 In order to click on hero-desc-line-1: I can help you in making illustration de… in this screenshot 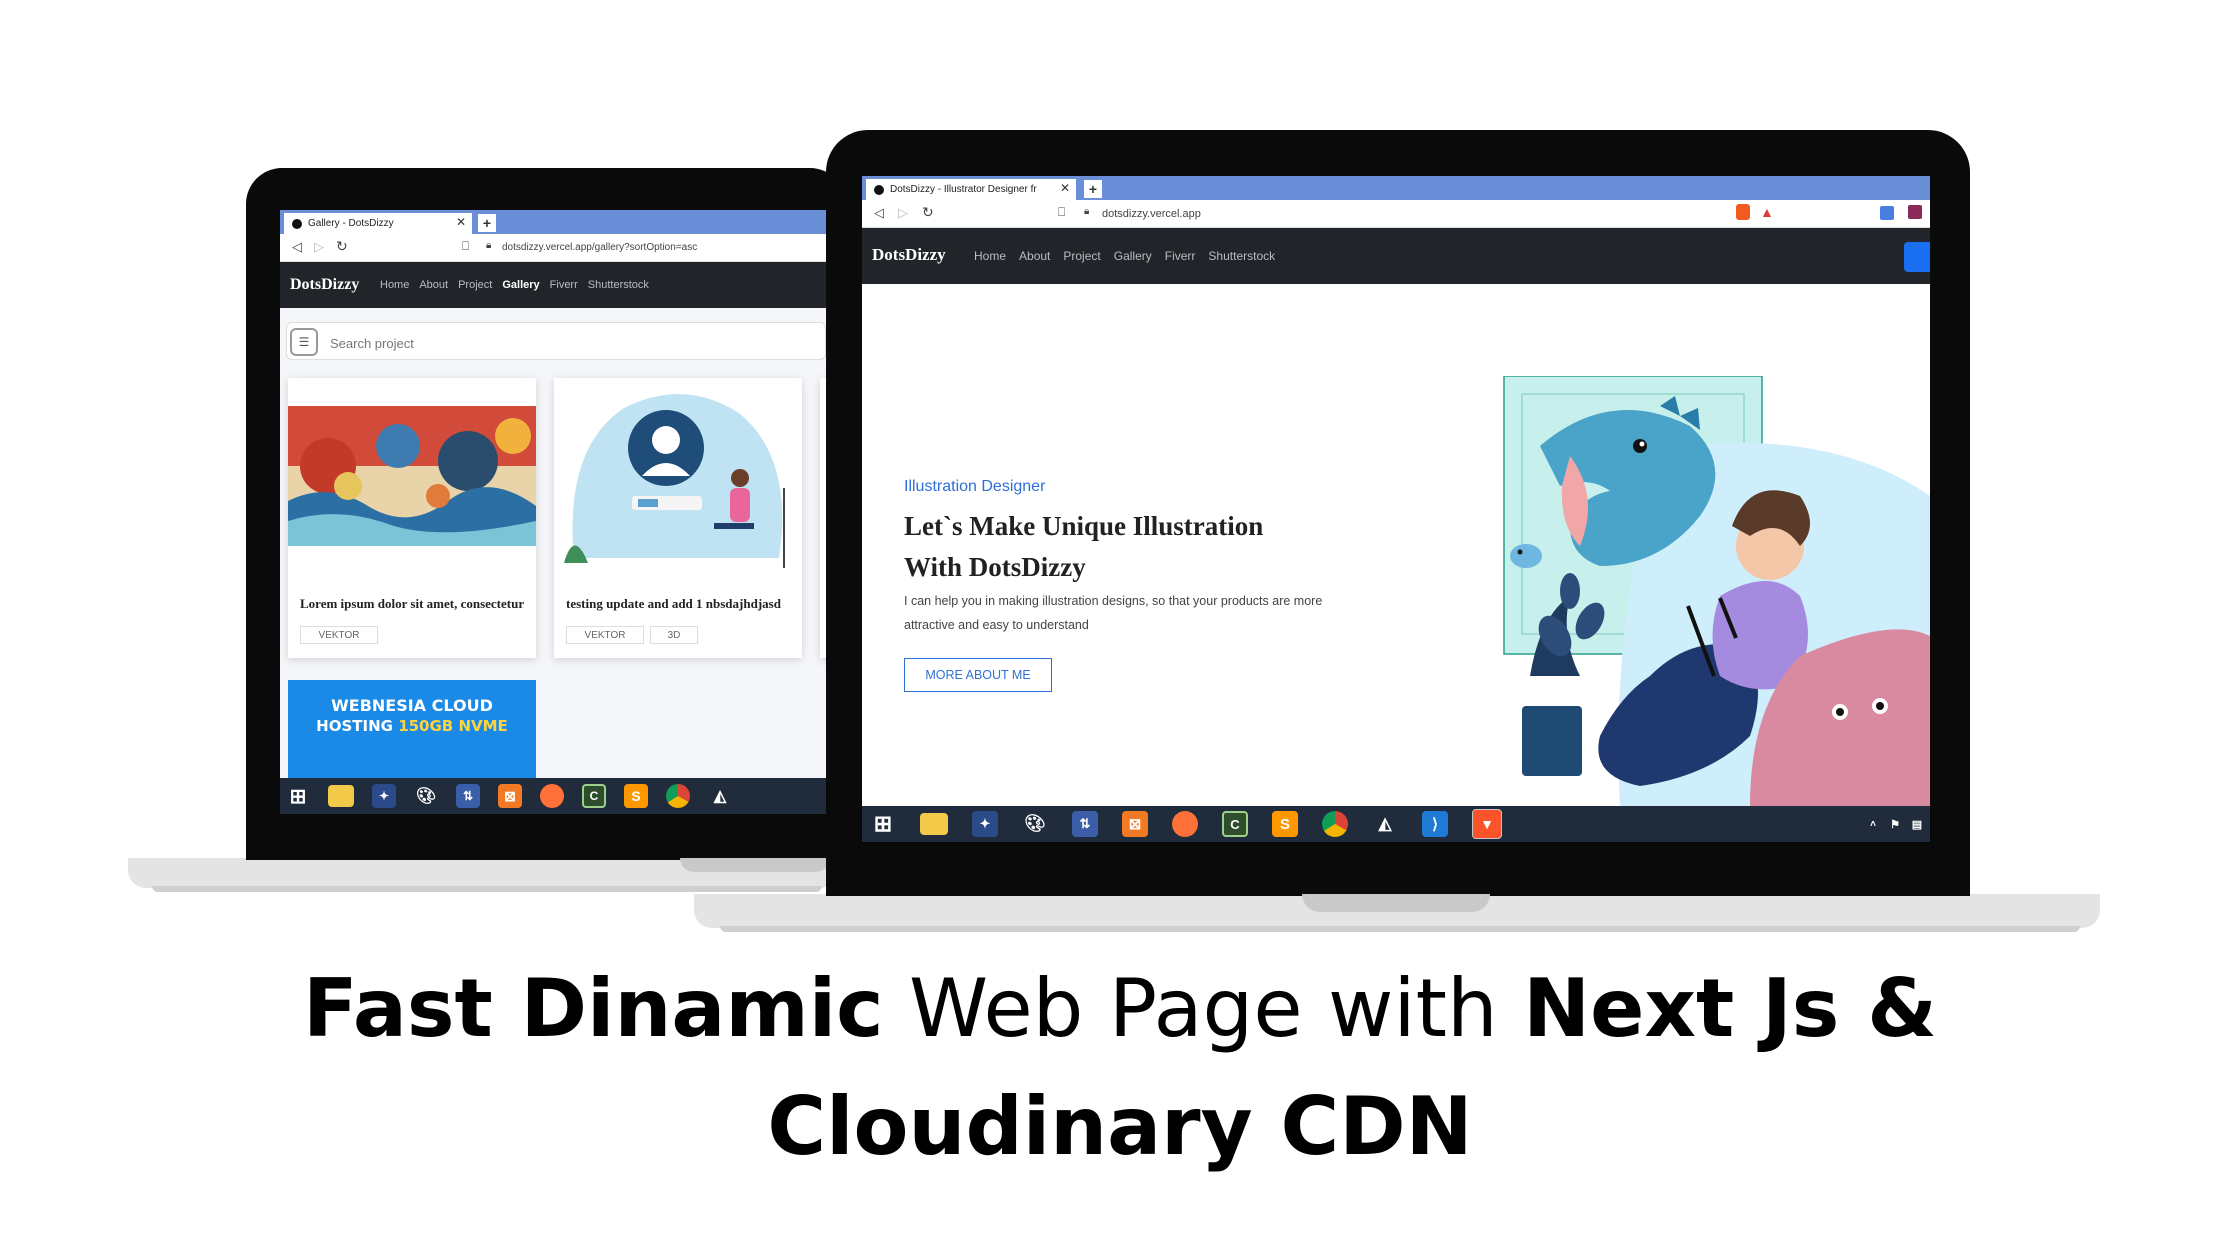, I will do `click(1113, 601)`.